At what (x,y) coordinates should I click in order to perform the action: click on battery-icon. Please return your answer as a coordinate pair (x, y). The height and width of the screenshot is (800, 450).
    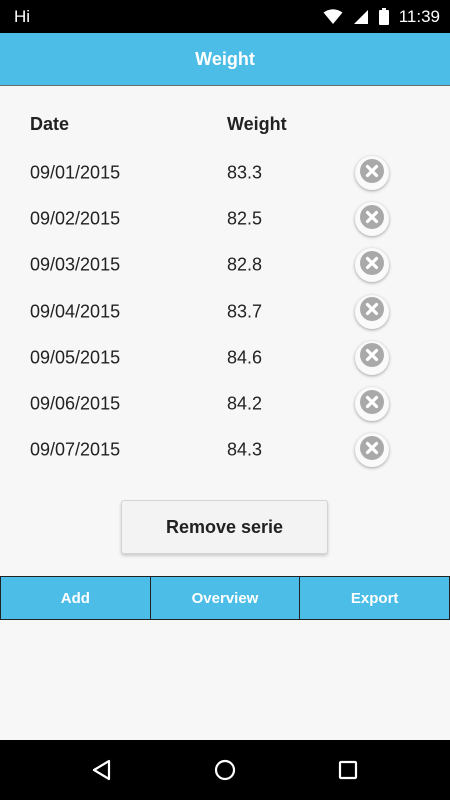
    Looking at the image, I should click on (383, 16).